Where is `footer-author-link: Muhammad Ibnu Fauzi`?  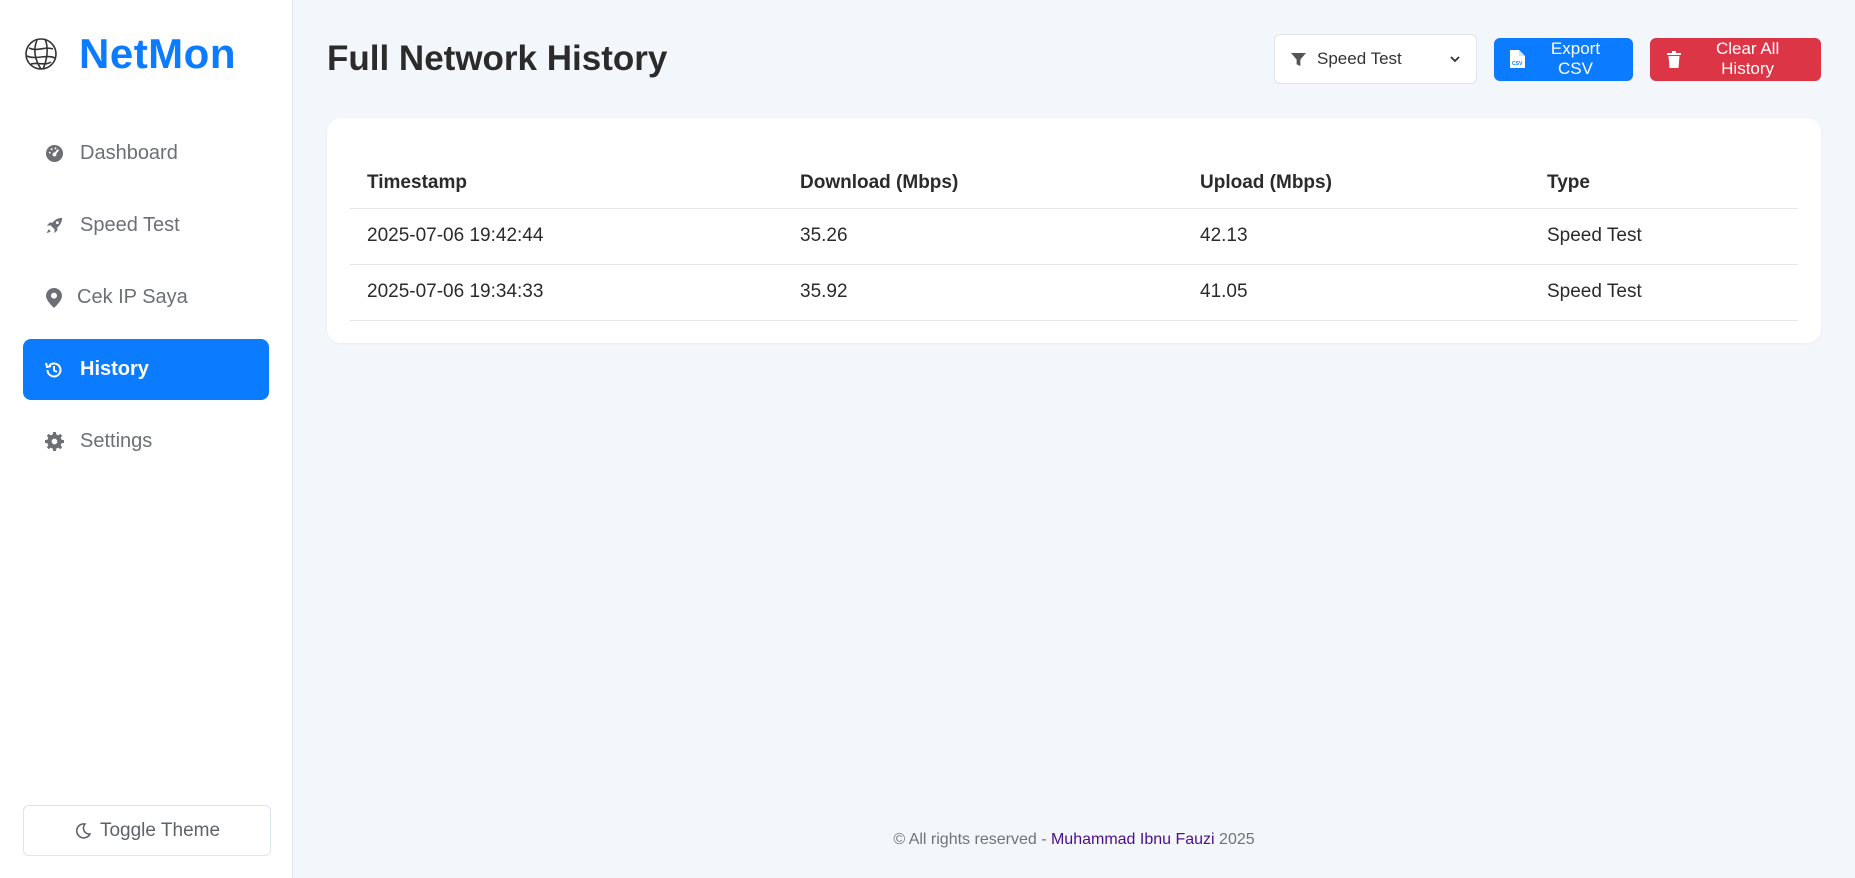 footer-author-link: Muhammad Ibnu Fauzi is located at coordinates (1133, 839).